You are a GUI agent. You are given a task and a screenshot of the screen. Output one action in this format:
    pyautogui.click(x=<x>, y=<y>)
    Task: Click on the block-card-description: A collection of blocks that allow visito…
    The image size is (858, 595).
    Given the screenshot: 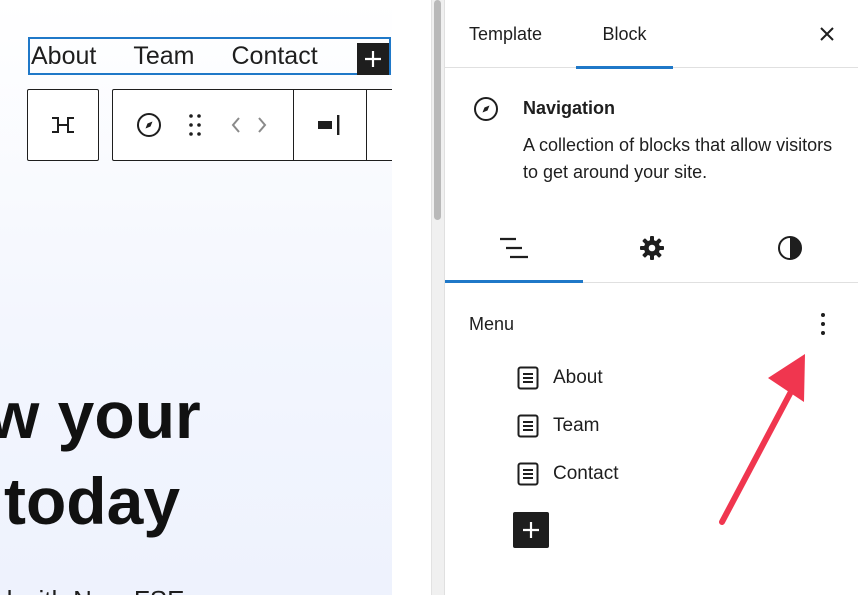 What is the action you would take?
    pyautogui.click(x=678, y=158)
    